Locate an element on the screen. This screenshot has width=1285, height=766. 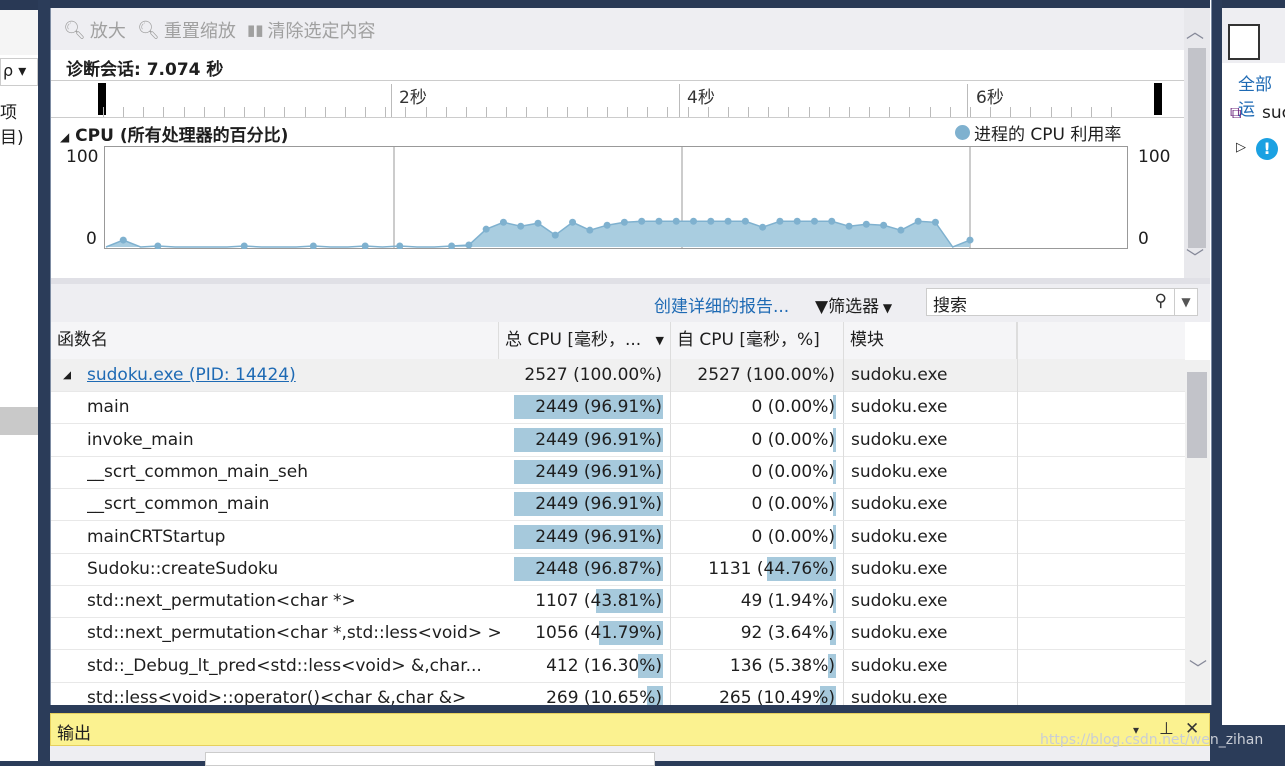
left-selected-item is located at coordinates (19, 421).